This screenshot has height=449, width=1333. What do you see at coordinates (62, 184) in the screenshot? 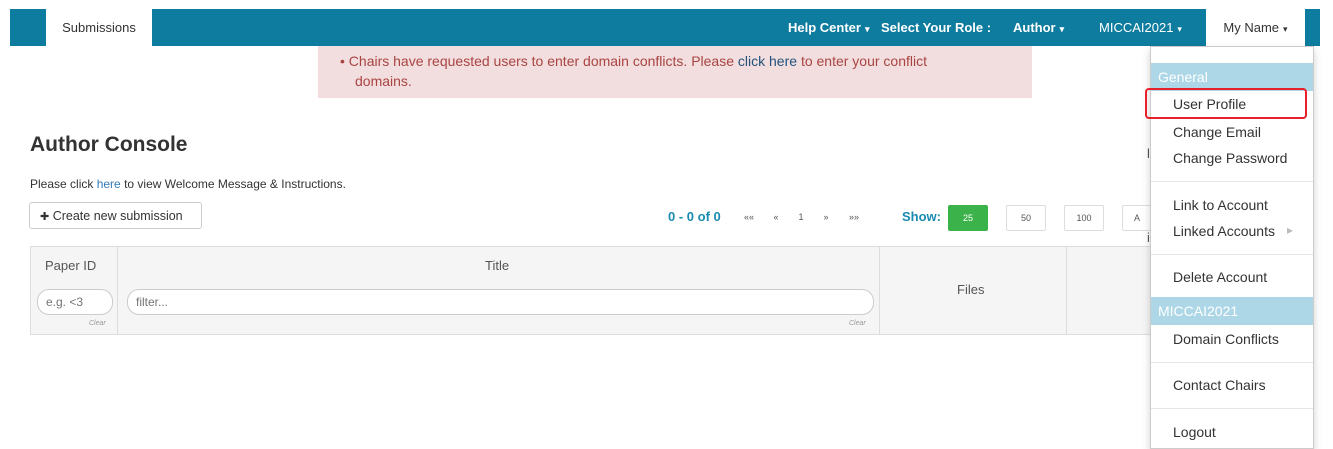
I see `welcome-text: Please click` at bounding box center [62, 184].